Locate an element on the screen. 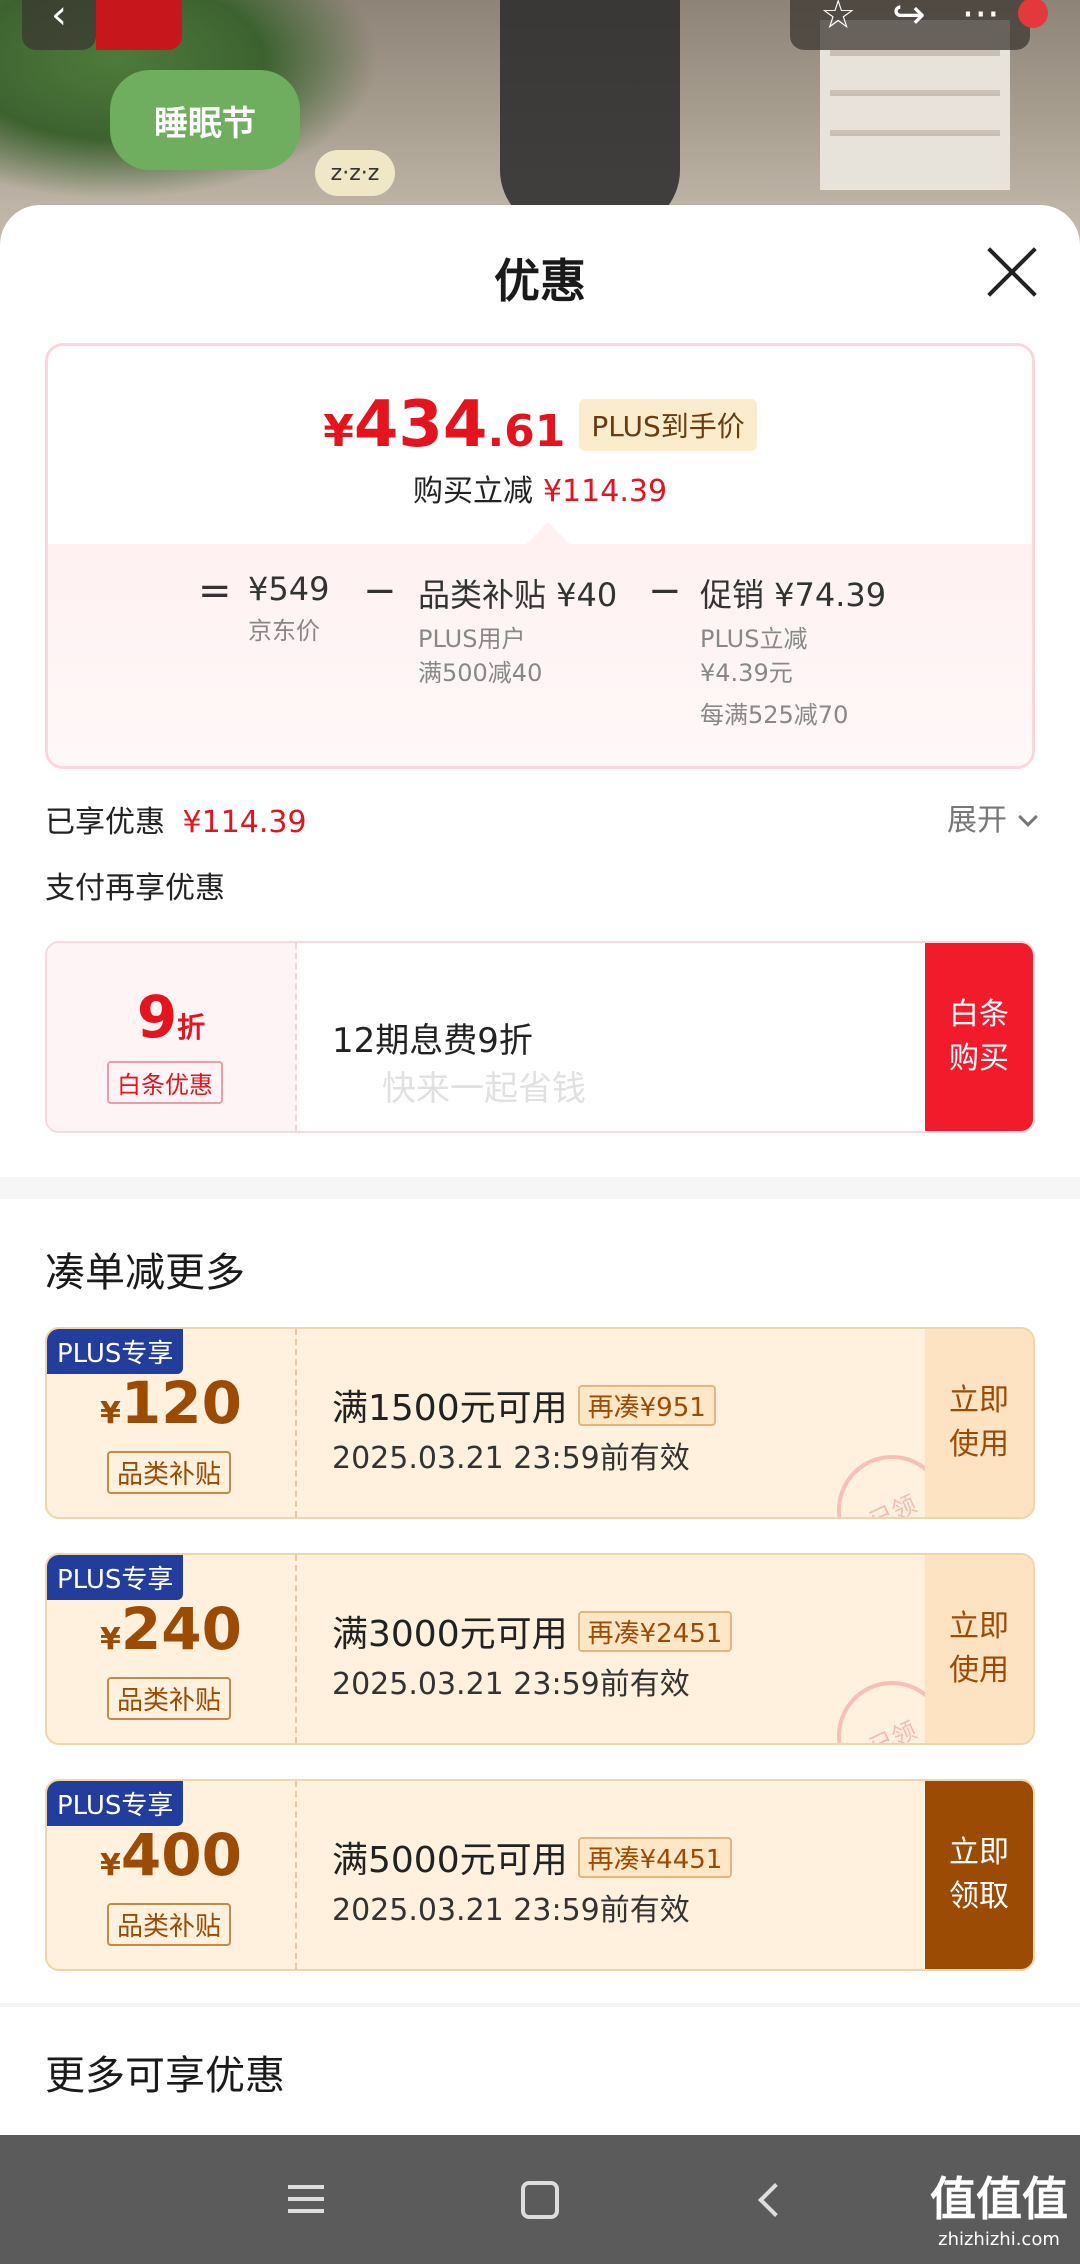  price-integer: 434 is located at coordinates (420, 425).